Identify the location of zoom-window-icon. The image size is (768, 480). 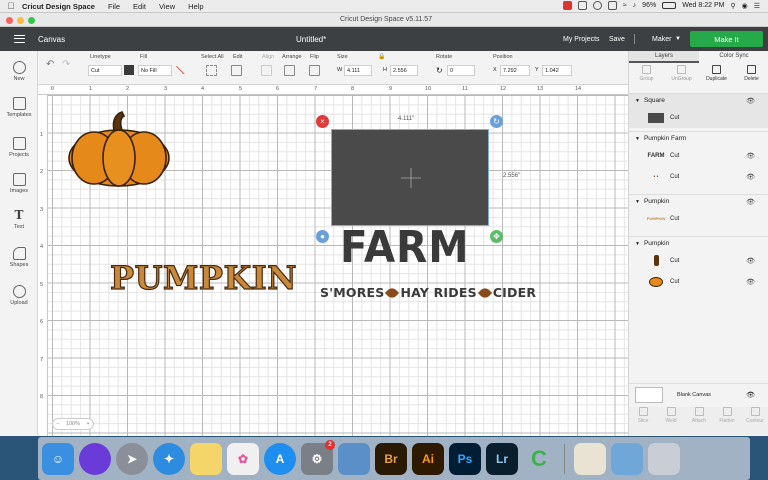
(31, 20).